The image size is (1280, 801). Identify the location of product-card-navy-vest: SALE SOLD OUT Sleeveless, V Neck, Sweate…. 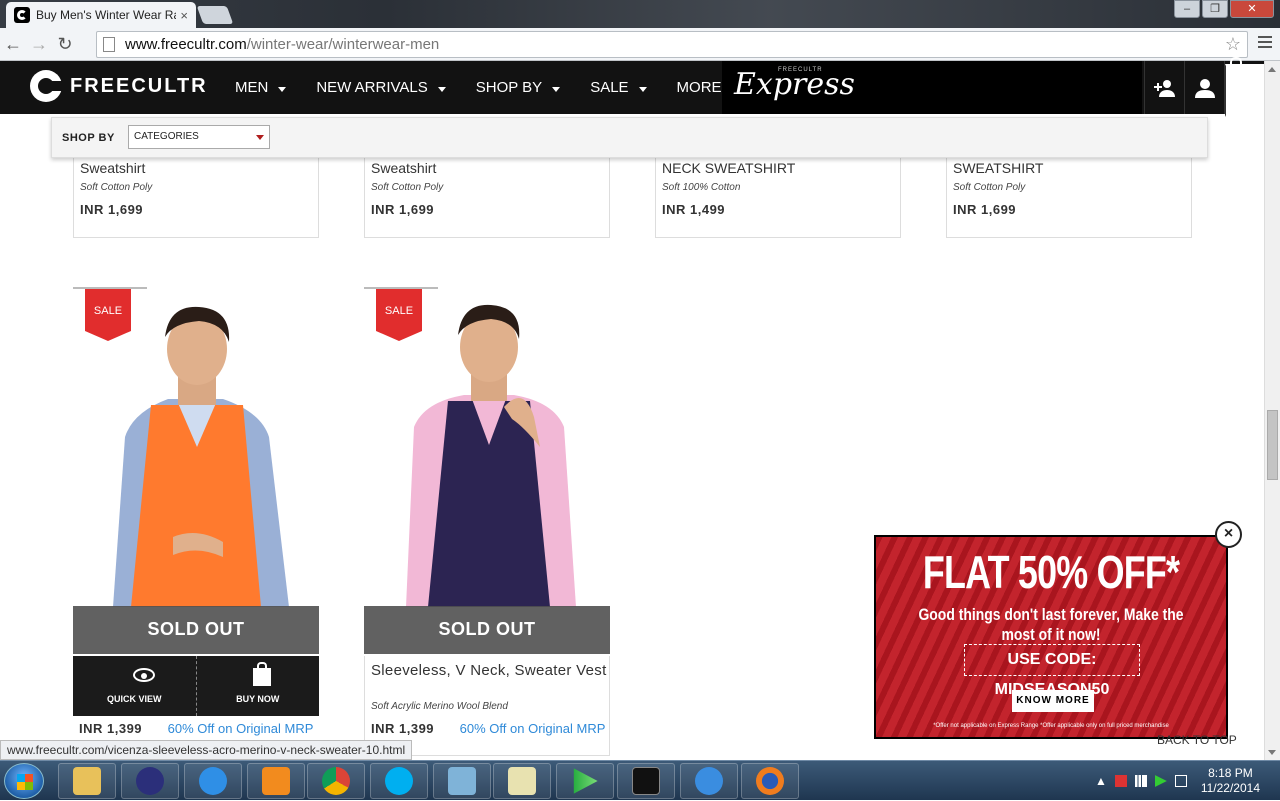
(487, 522).